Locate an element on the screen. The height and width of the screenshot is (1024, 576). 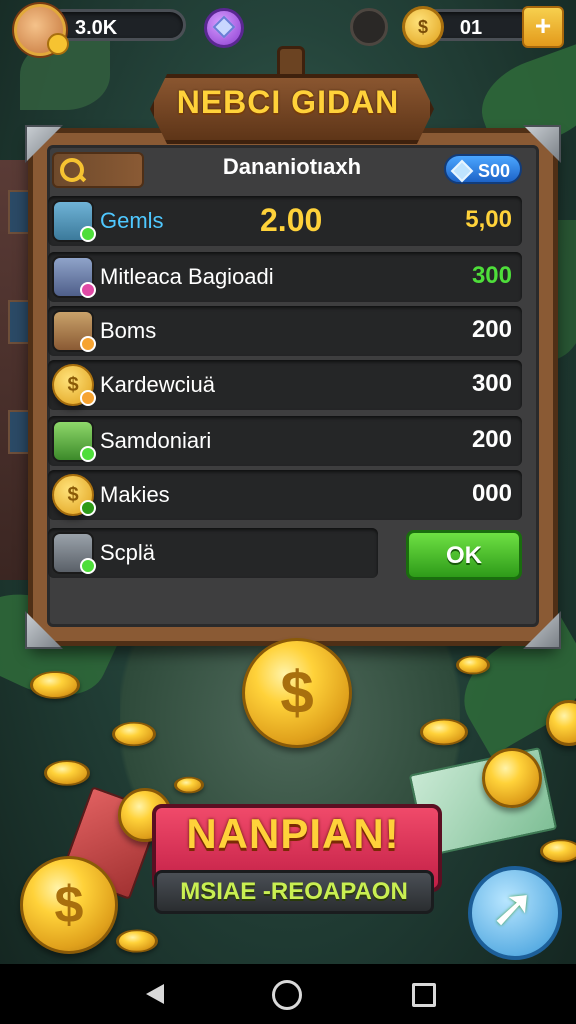
coin-balance-pill: 3.0K is located at coordinates (116, 25).